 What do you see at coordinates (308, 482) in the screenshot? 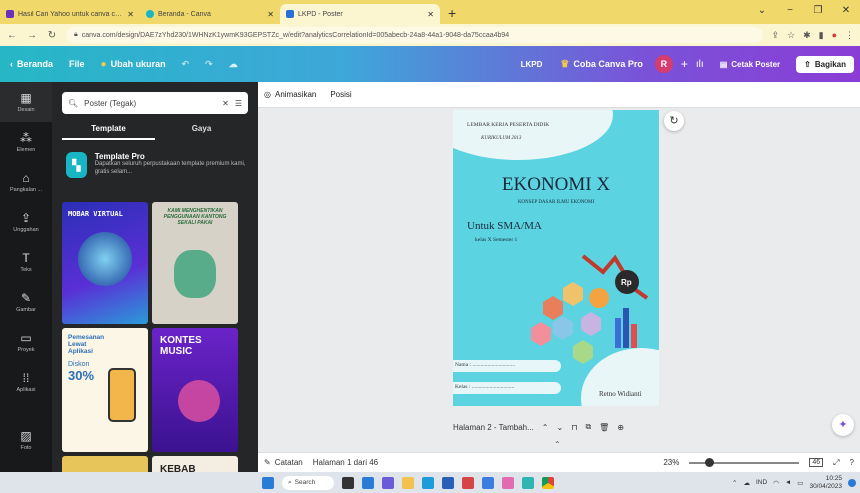
I see `taskbar-search: ⌕ Search` at bounding box center [308, 482].